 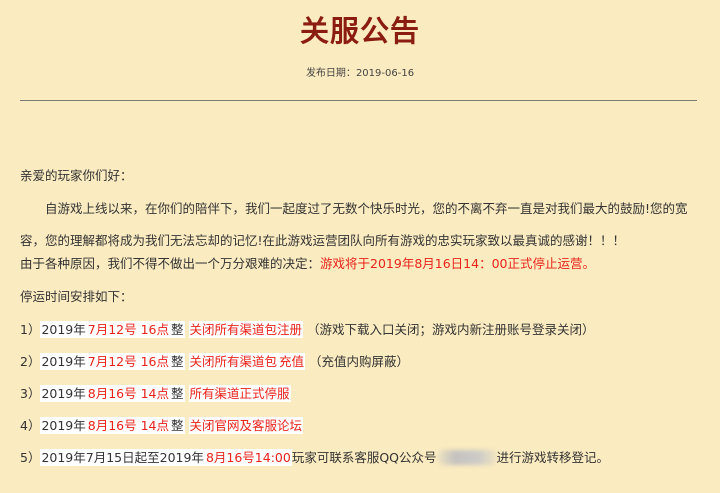 What do you see at coordinates (457, 263) in the screenshot?
I see `shutdown-notice: 游戏将于2019年8月16日14：00正式停止运营。` at bounding box center [457, 263].